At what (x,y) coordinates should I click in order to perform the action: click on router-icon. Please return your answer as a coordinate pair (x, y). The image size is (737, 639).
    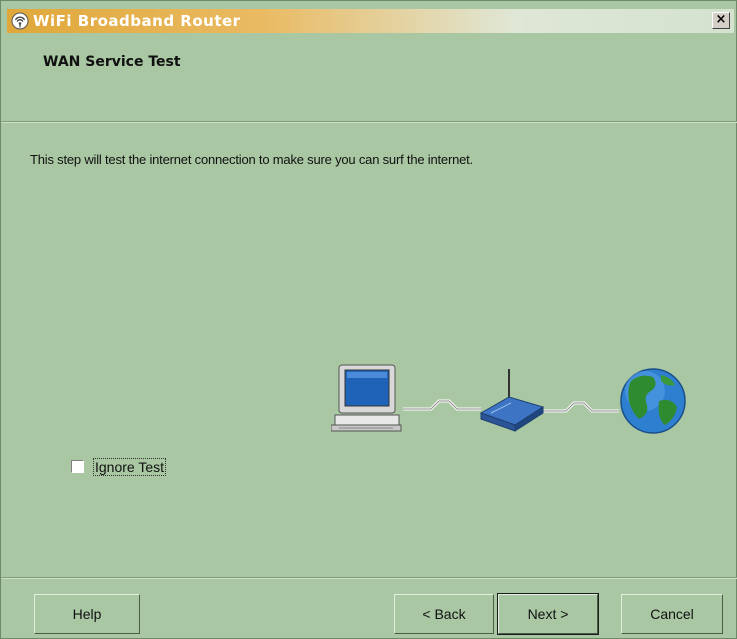
    Looking at the image, I should click on (512, 400).